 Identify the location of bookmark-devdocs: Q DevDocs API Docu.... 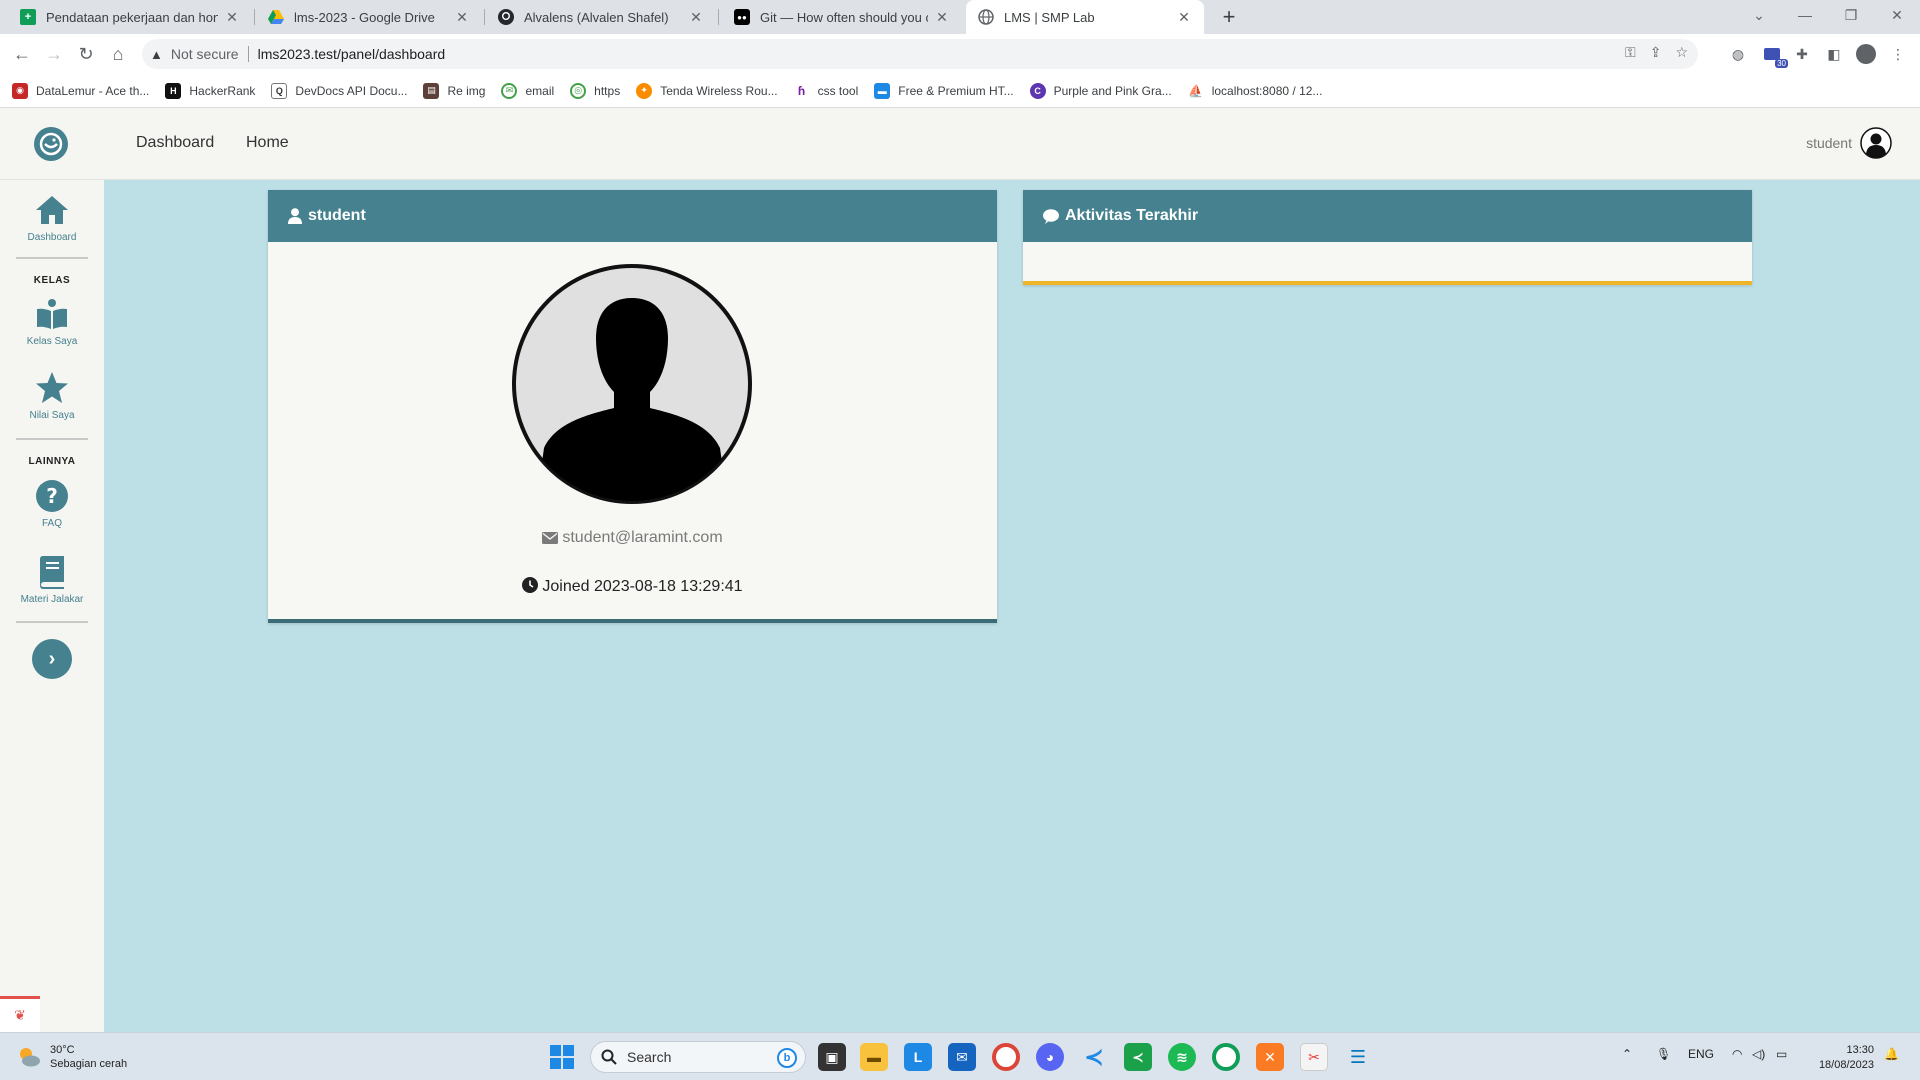
(339, 90).